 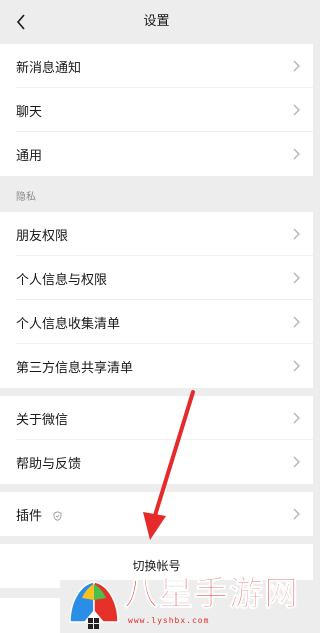 What do you see at coordinates (68, 324) in the screenshot?
I see `settings-item-label: 个人信息收集清单` at bounding box center [68, 324].